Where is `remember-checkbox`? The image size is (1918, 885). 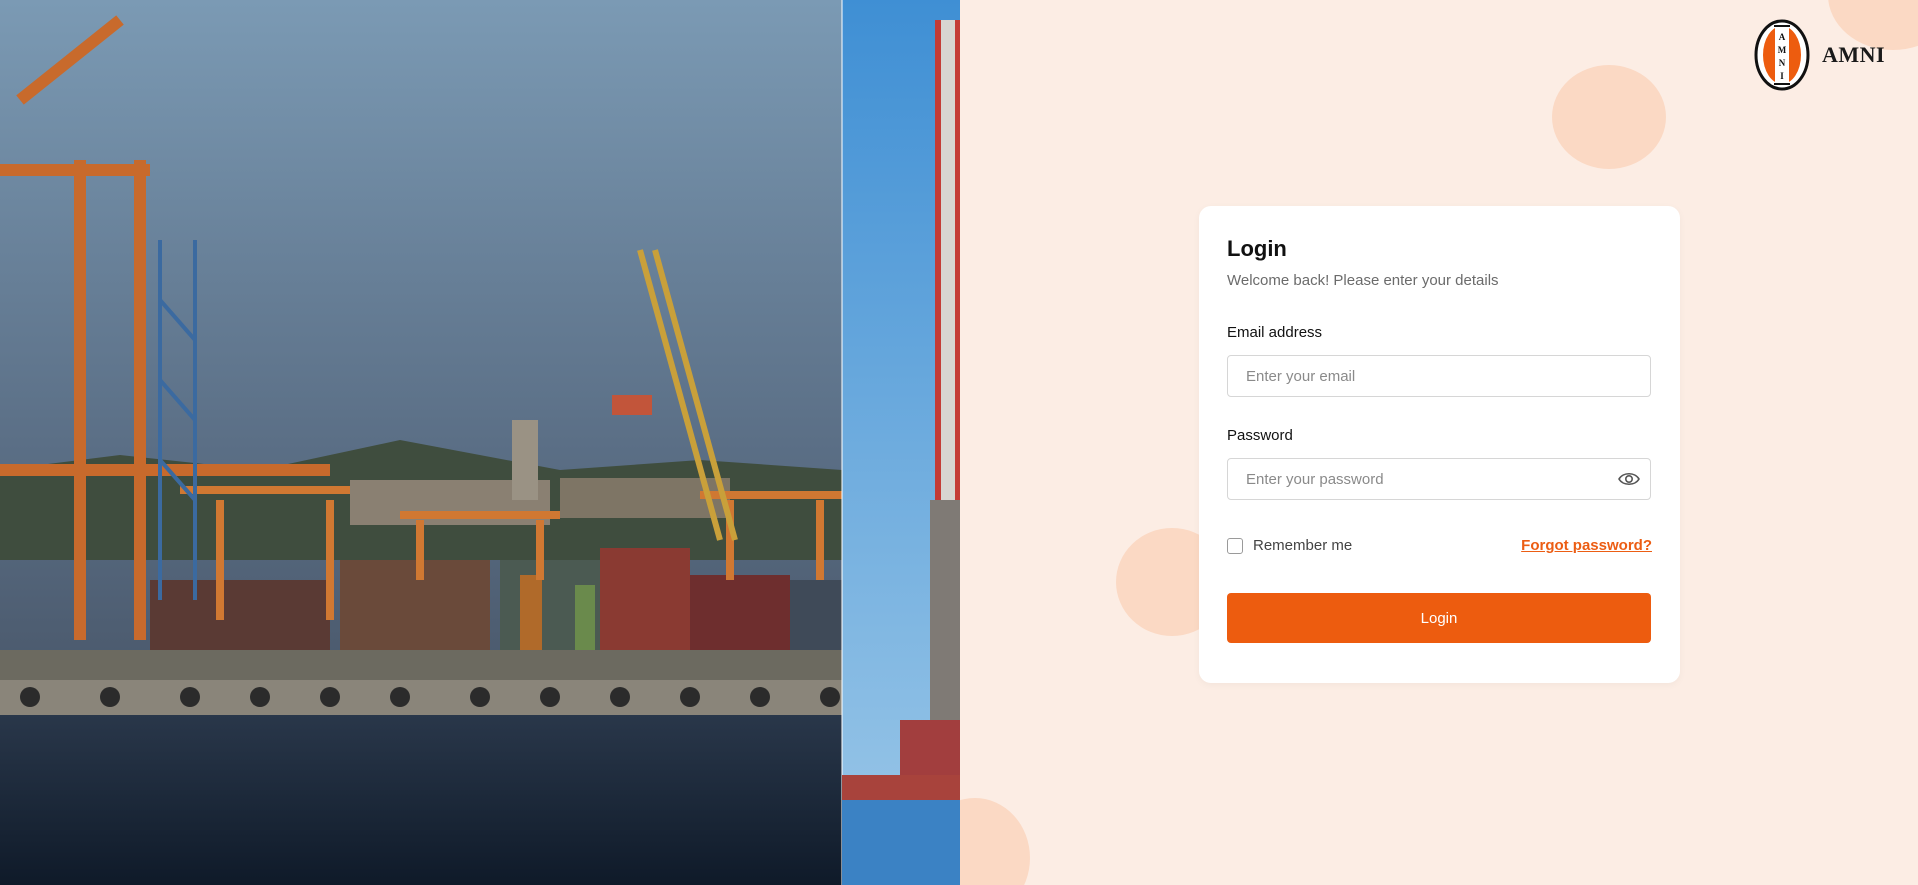 remember-checkbox is located at coordinates (1235, 545).